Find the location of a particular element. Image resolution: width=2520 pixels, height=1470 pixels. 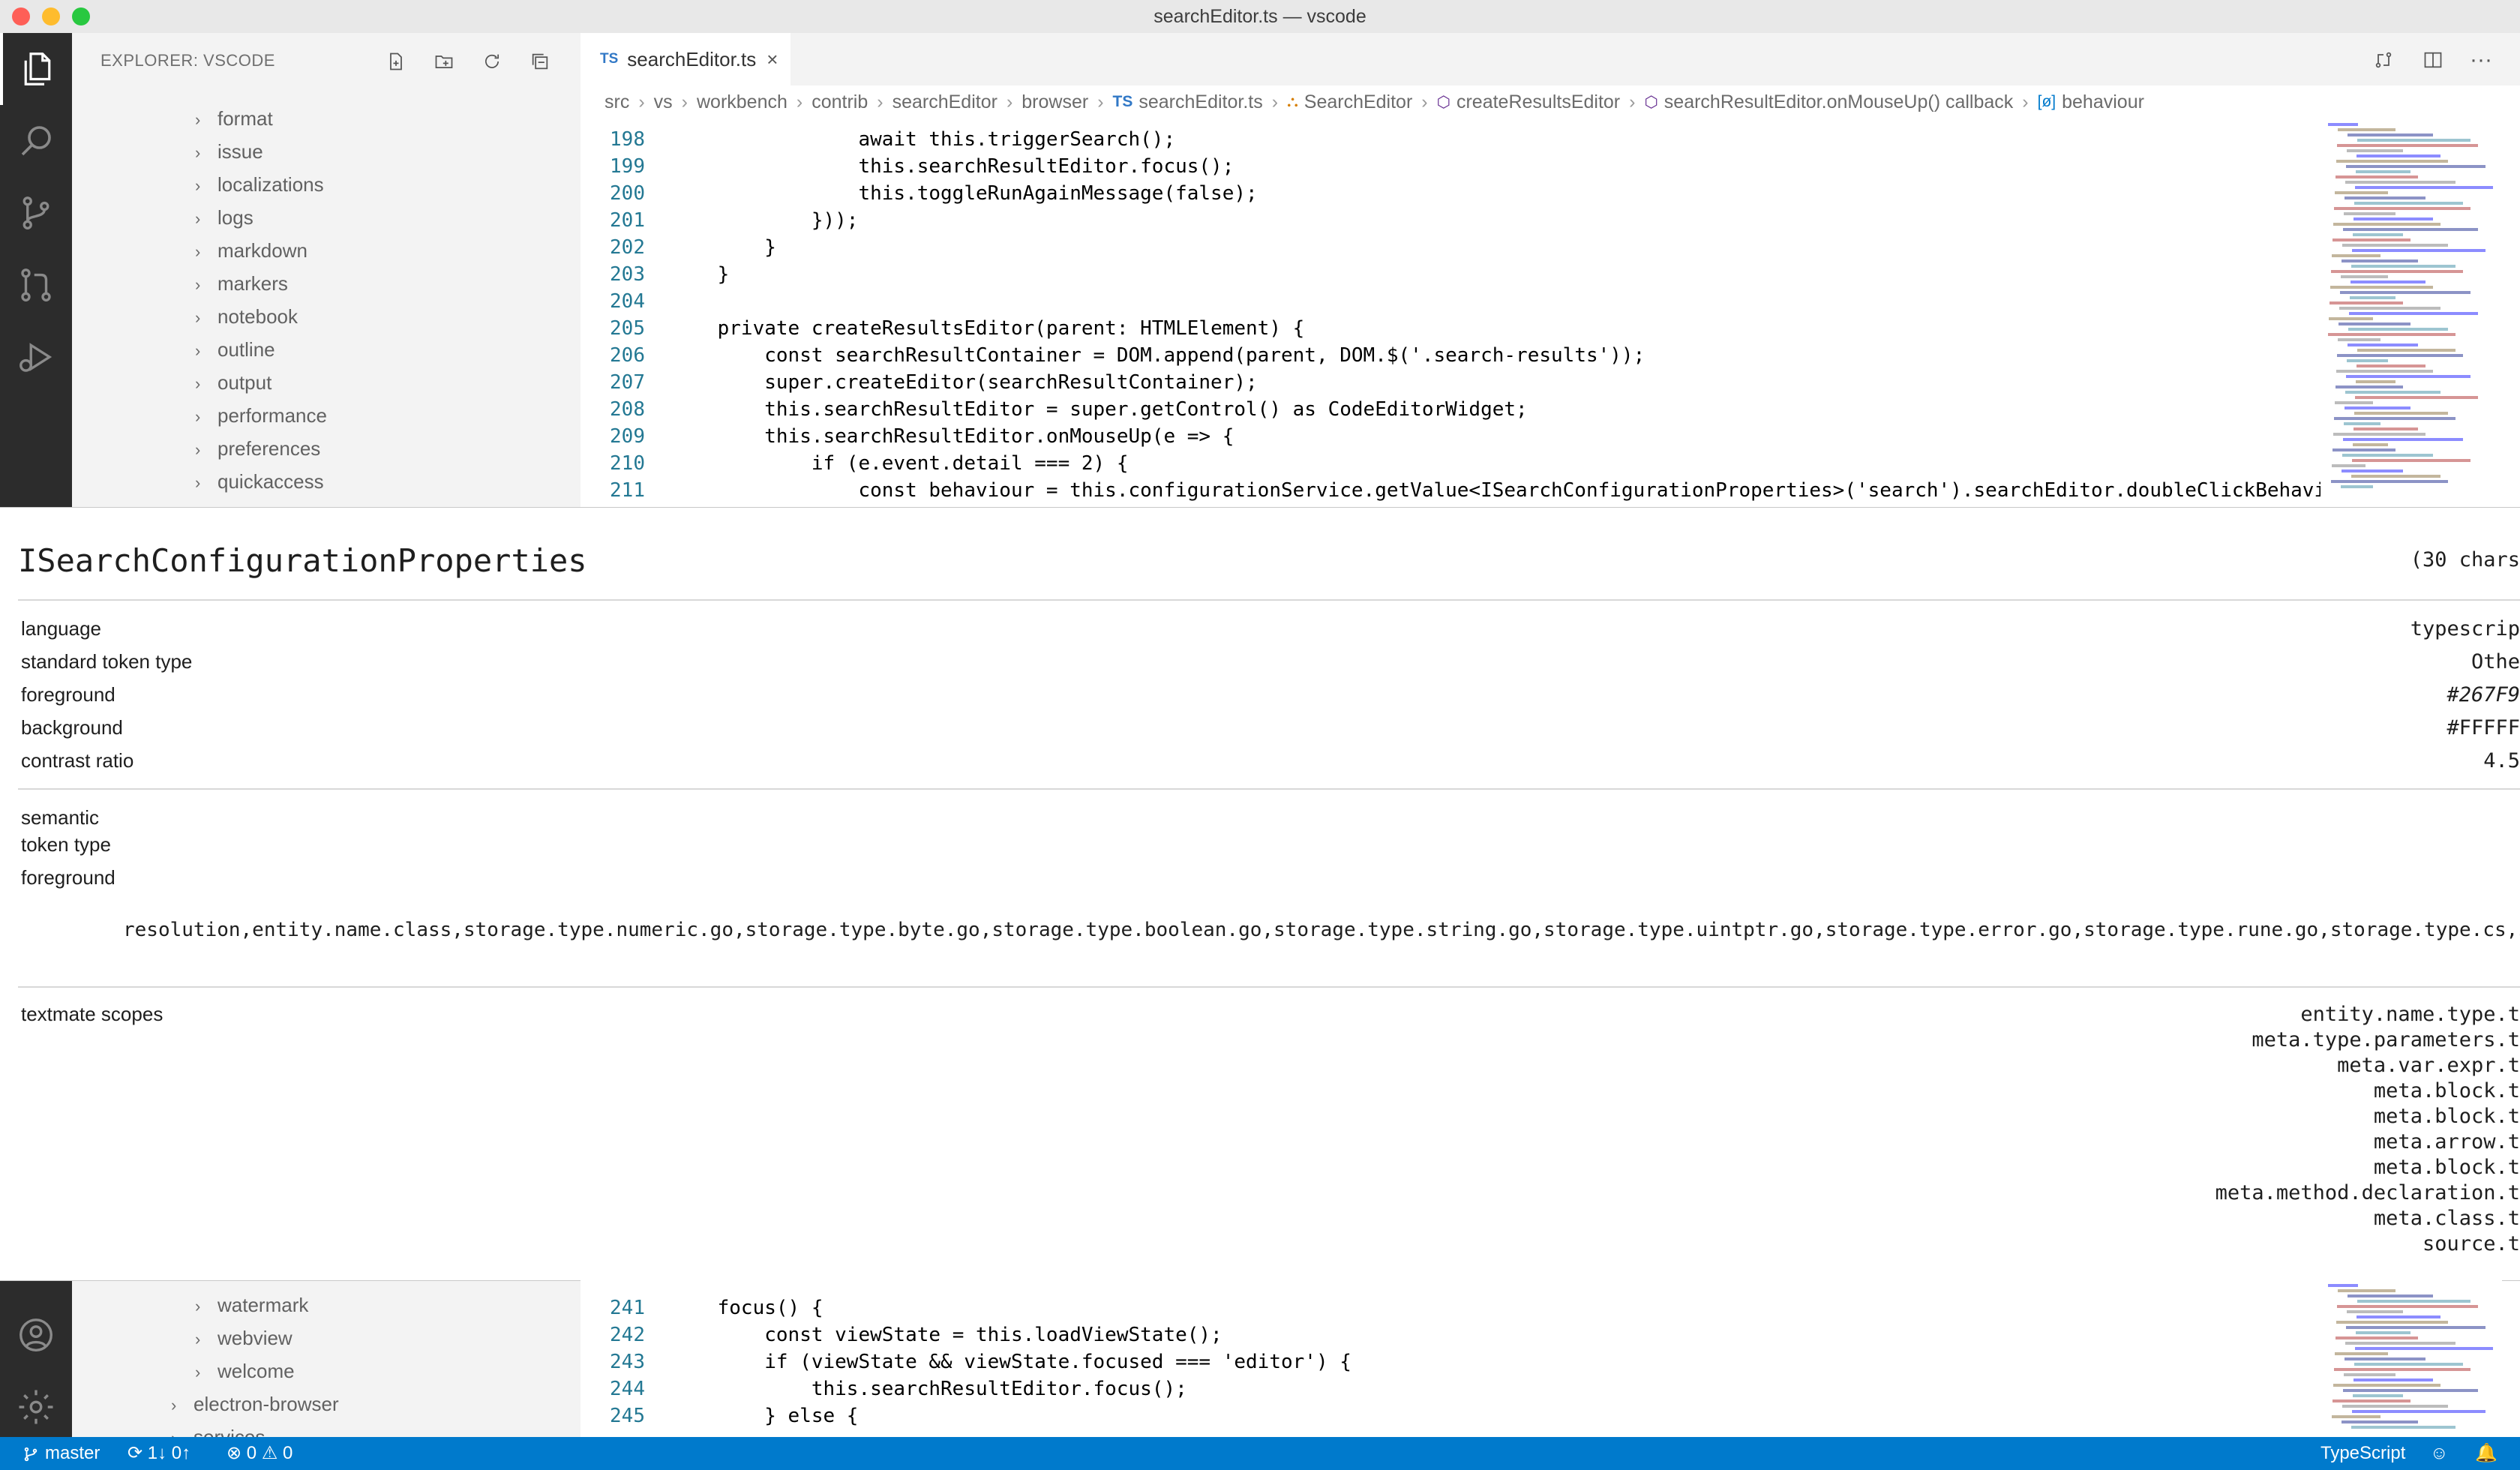

pull-requests-icon is located at coordinates (36, 285).